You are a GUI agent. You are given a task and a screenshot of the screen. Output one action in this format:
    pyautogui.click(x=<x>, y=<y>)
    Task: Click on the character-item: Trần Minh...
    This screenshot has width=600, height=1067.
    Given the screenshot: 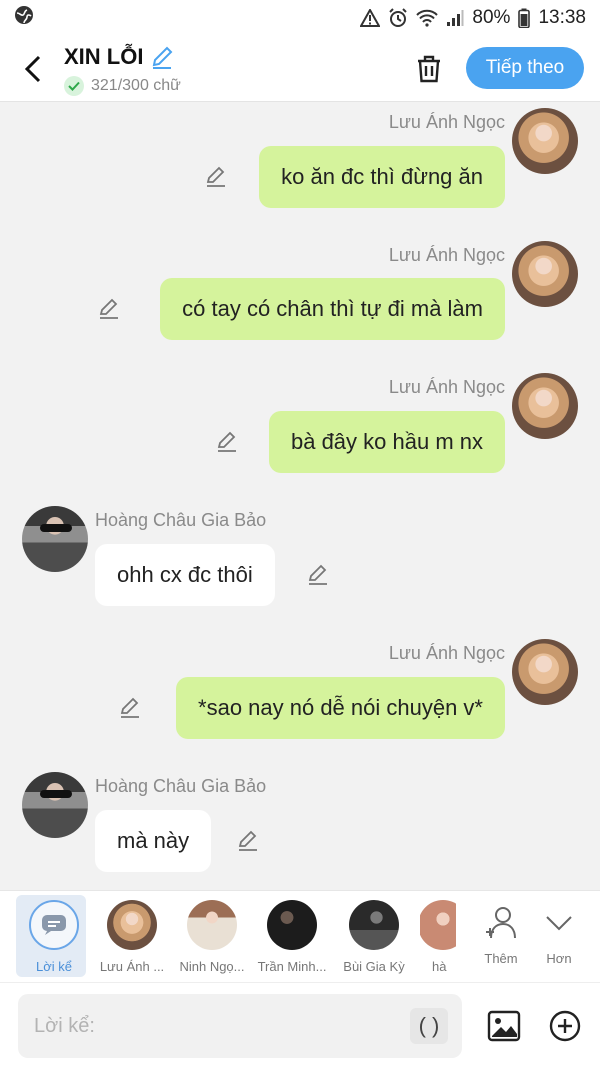 What is the action you would take?
    pyautogui.click(x=292, y=937)
    